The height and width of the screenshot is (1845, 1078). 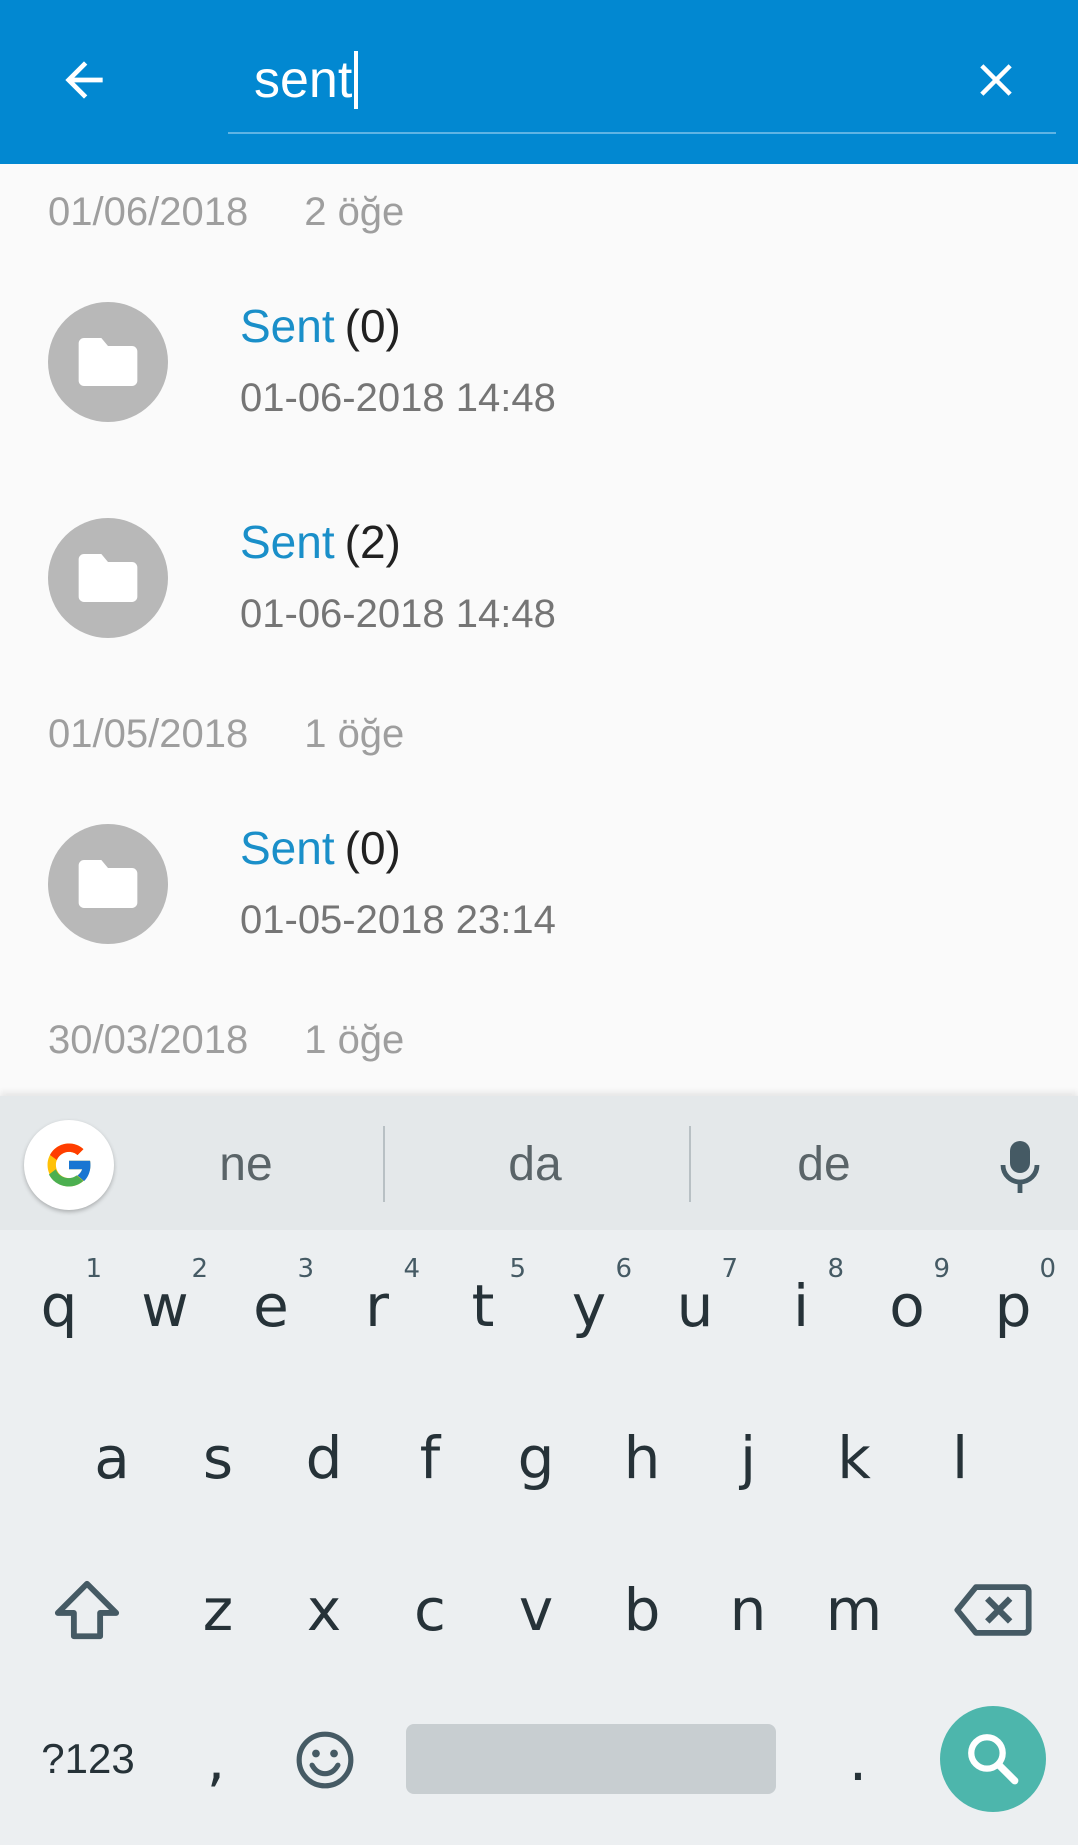 What do you see at coordinates (748, 1610) in the screenshot?
I see `key-n: n` at bounding box center [748, 1610].